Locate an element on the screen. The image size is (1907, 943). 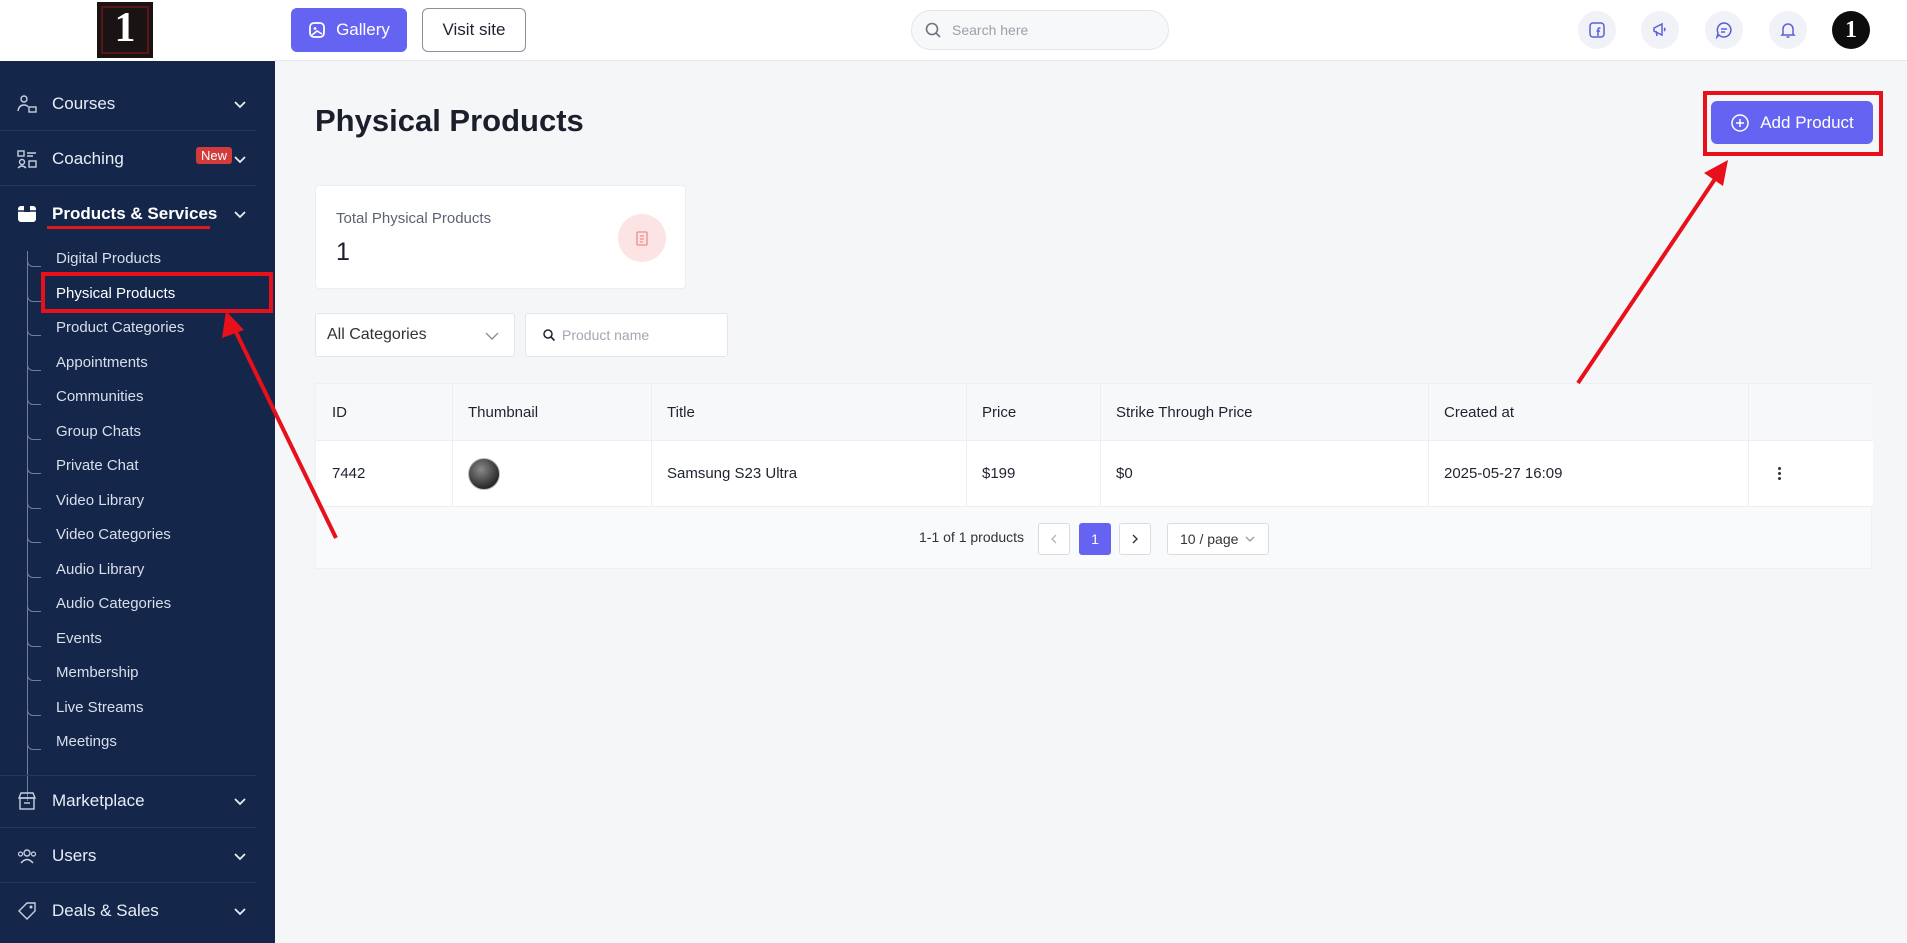
sidebar-item-label: Users is located at coordinates (74, 855).